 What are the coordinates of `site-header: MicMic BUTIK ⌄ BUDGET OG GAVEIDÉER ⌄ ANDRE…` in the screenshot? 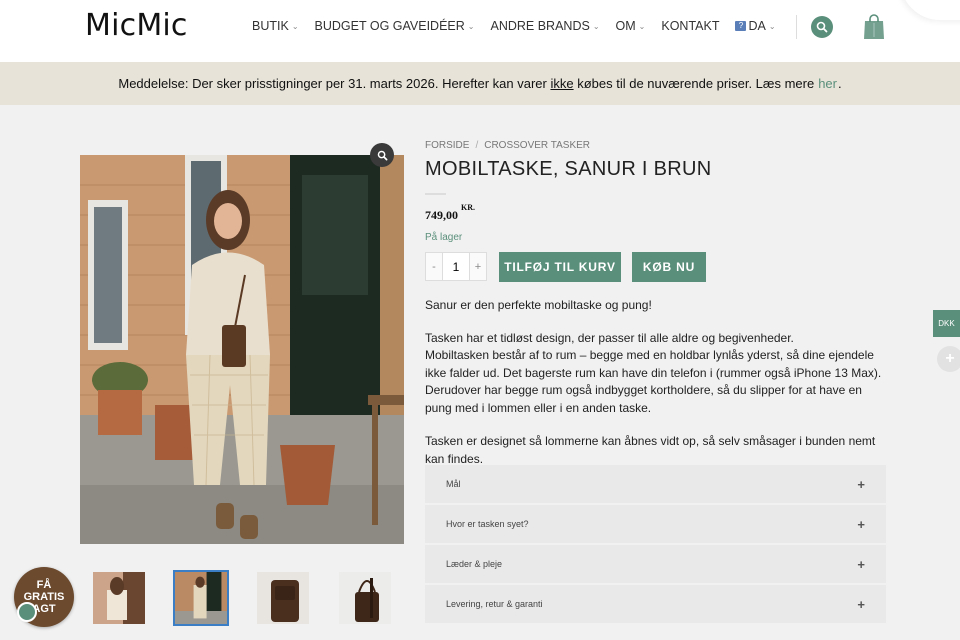 It's located at (480, 31).